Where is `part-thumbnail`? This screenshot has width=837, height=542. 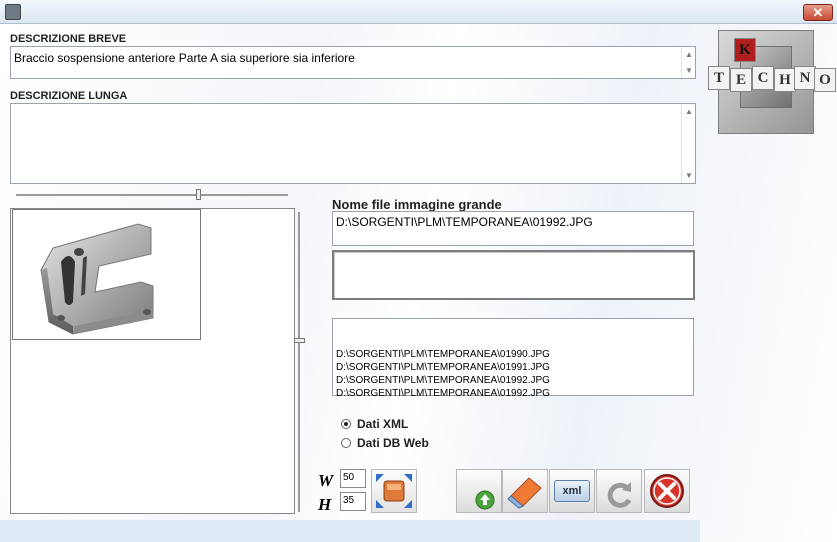 part-thumbnail is located at coordinates (106, 274).